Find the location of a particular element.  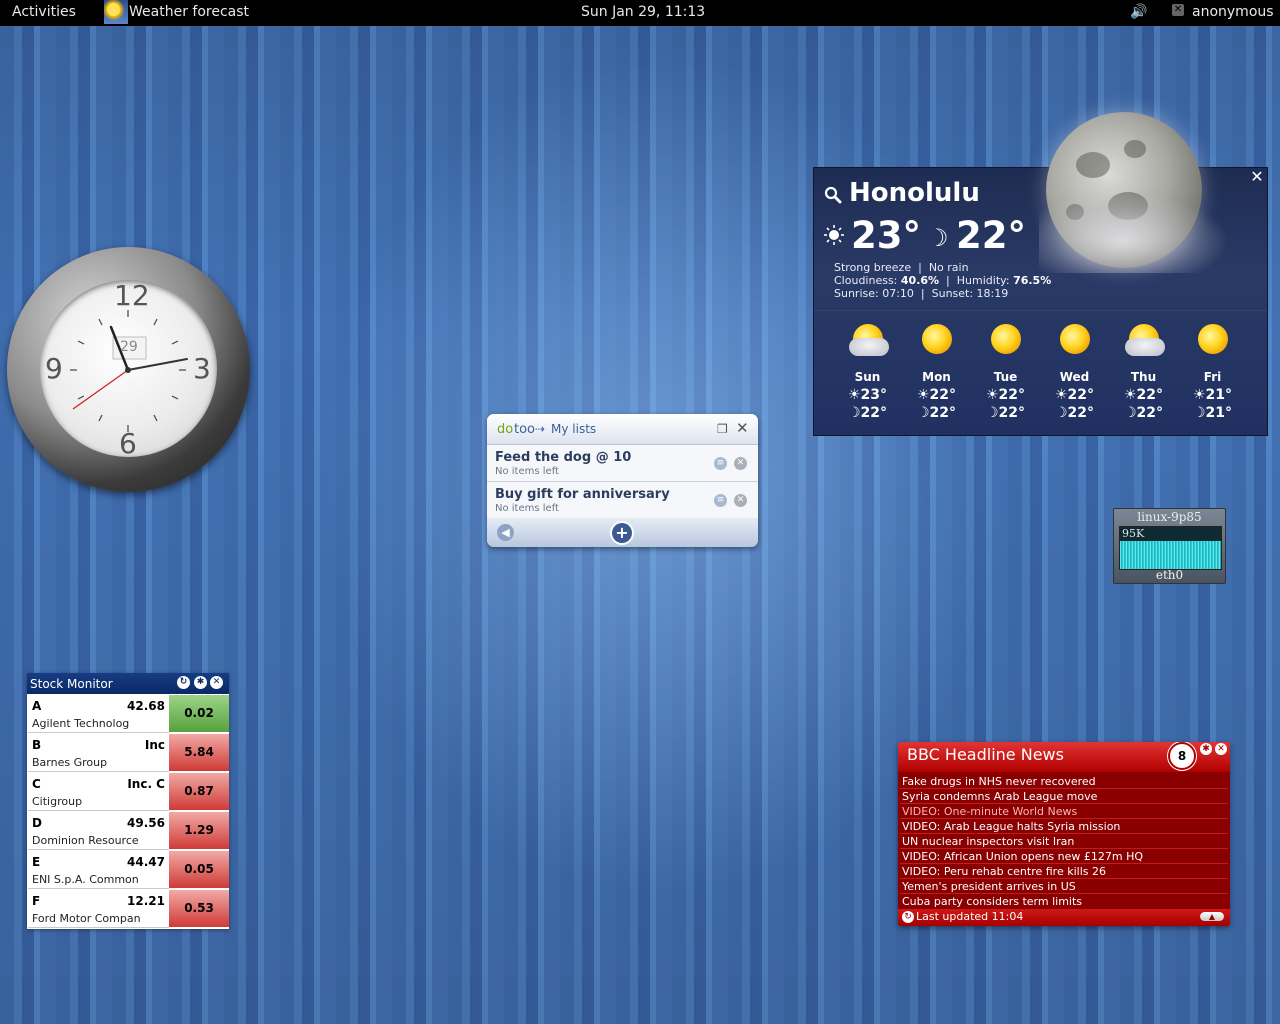

network-graph: 95K is located at coordinates (1170, 548).